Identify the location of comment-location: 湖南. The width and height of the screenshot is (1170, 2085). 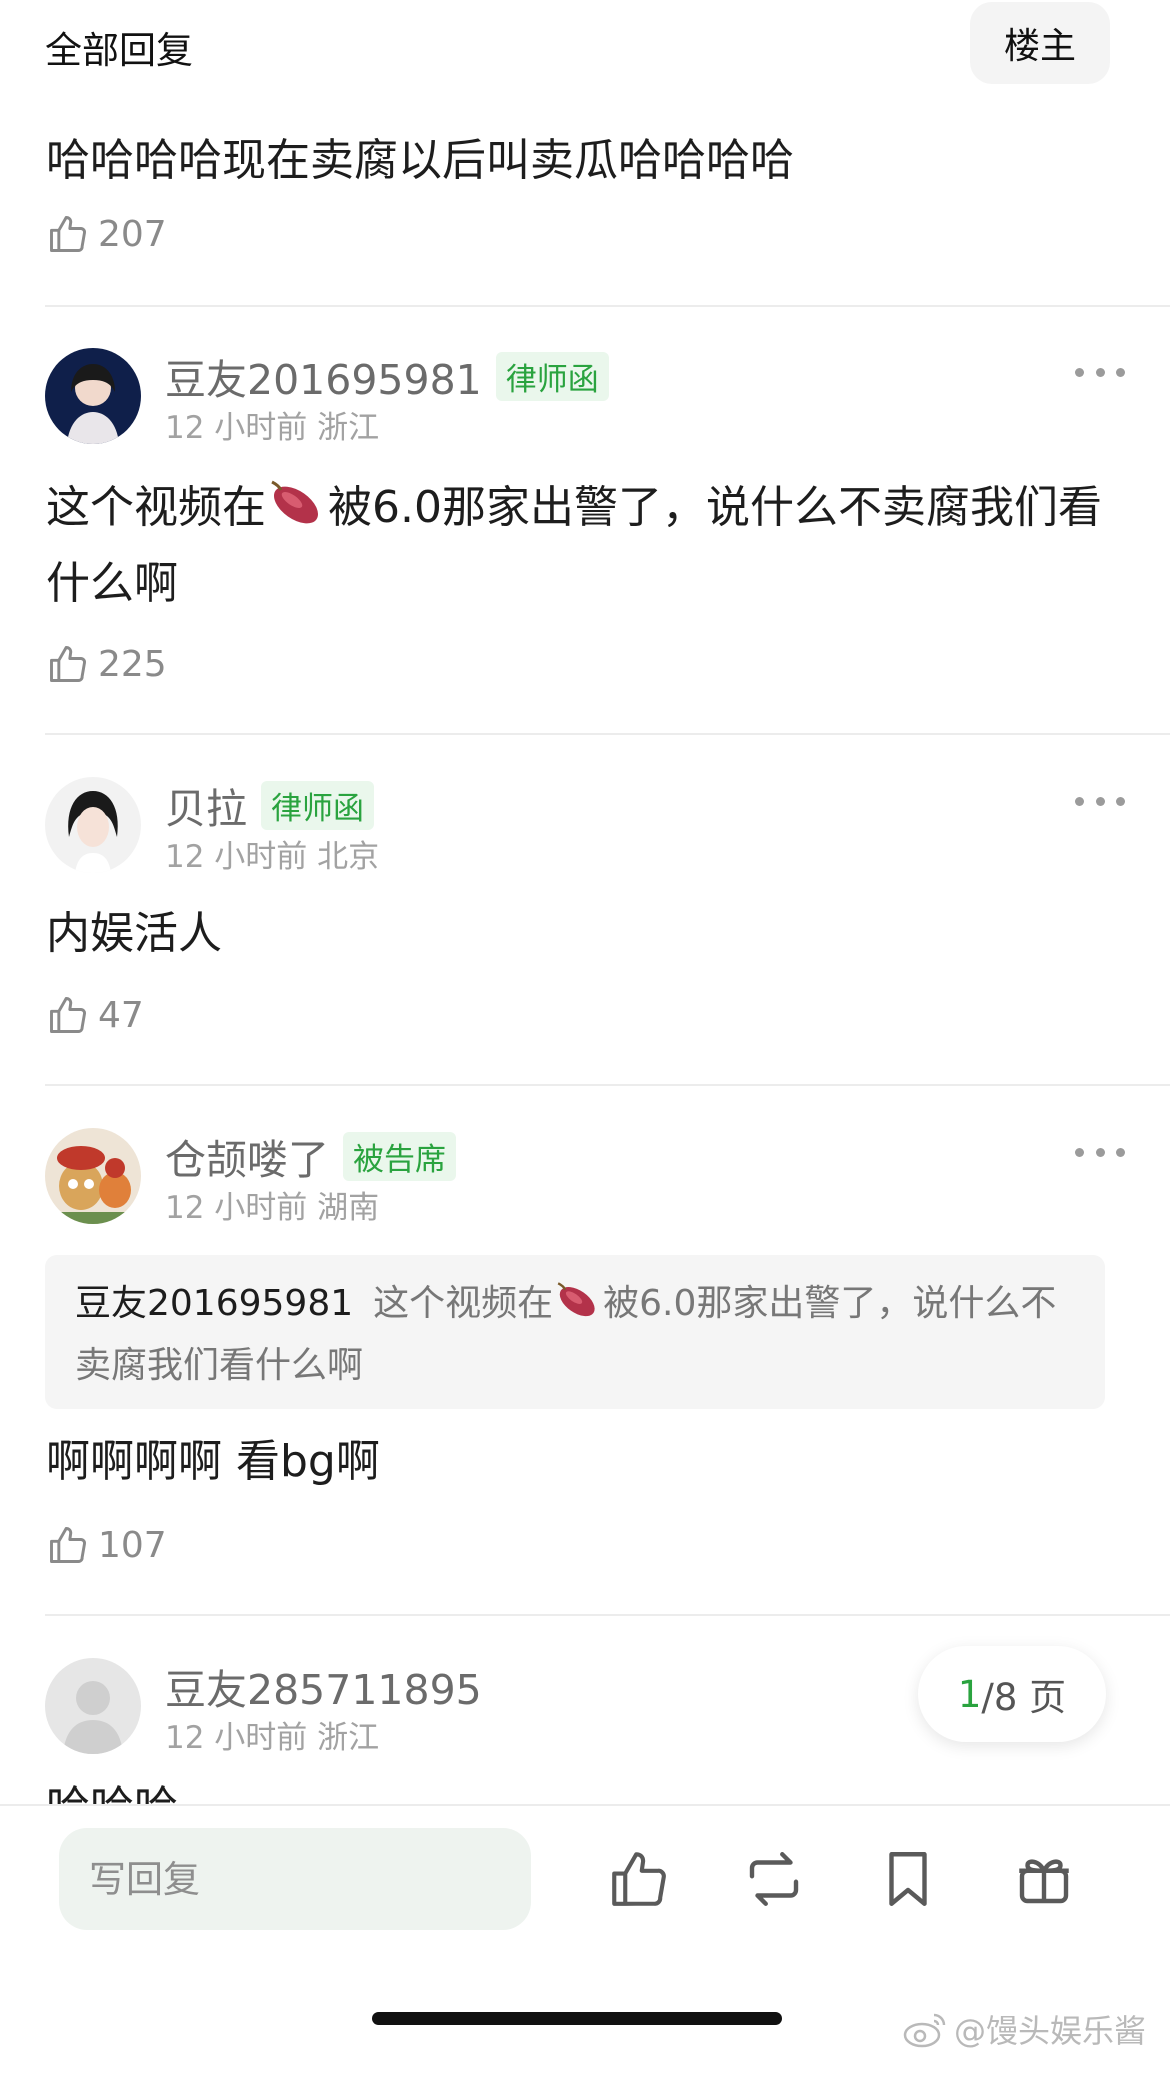
(348, 1208).